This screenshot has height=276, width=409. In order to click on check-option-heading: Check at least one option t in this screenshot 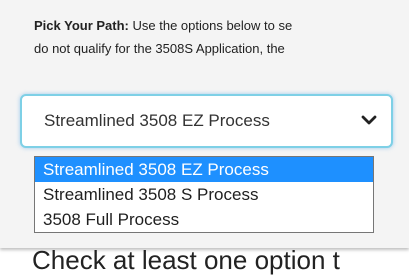, I will do `click(186, 260)`.